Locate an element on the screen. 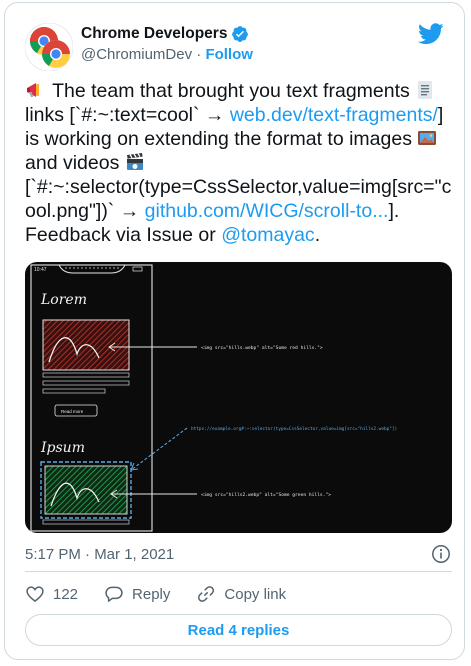 The image size is (471, 666). copy-link-button: Copy link is located at coordinates (241, 594).